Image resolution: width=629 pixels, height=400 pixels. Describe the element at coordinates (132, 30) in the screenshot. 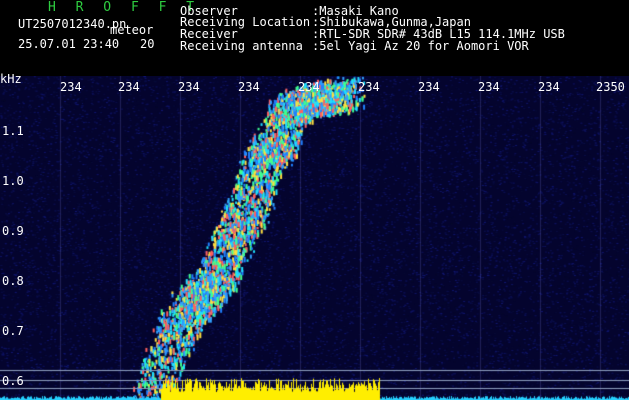

I see `file-suffix: meteor` at that location.